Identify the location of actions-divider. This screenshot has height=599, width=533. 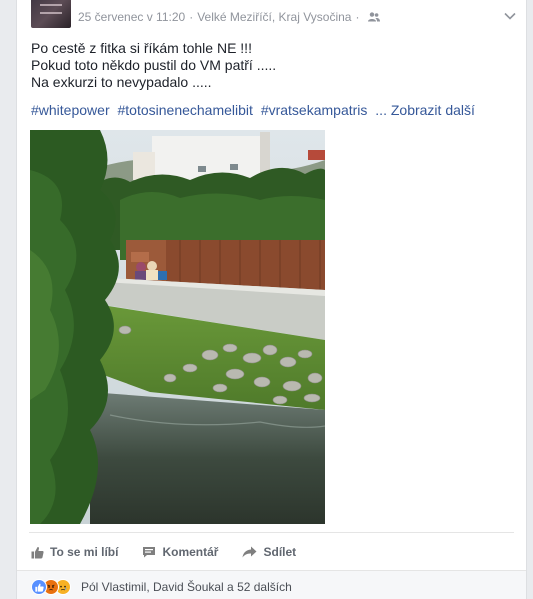
(271, 532).